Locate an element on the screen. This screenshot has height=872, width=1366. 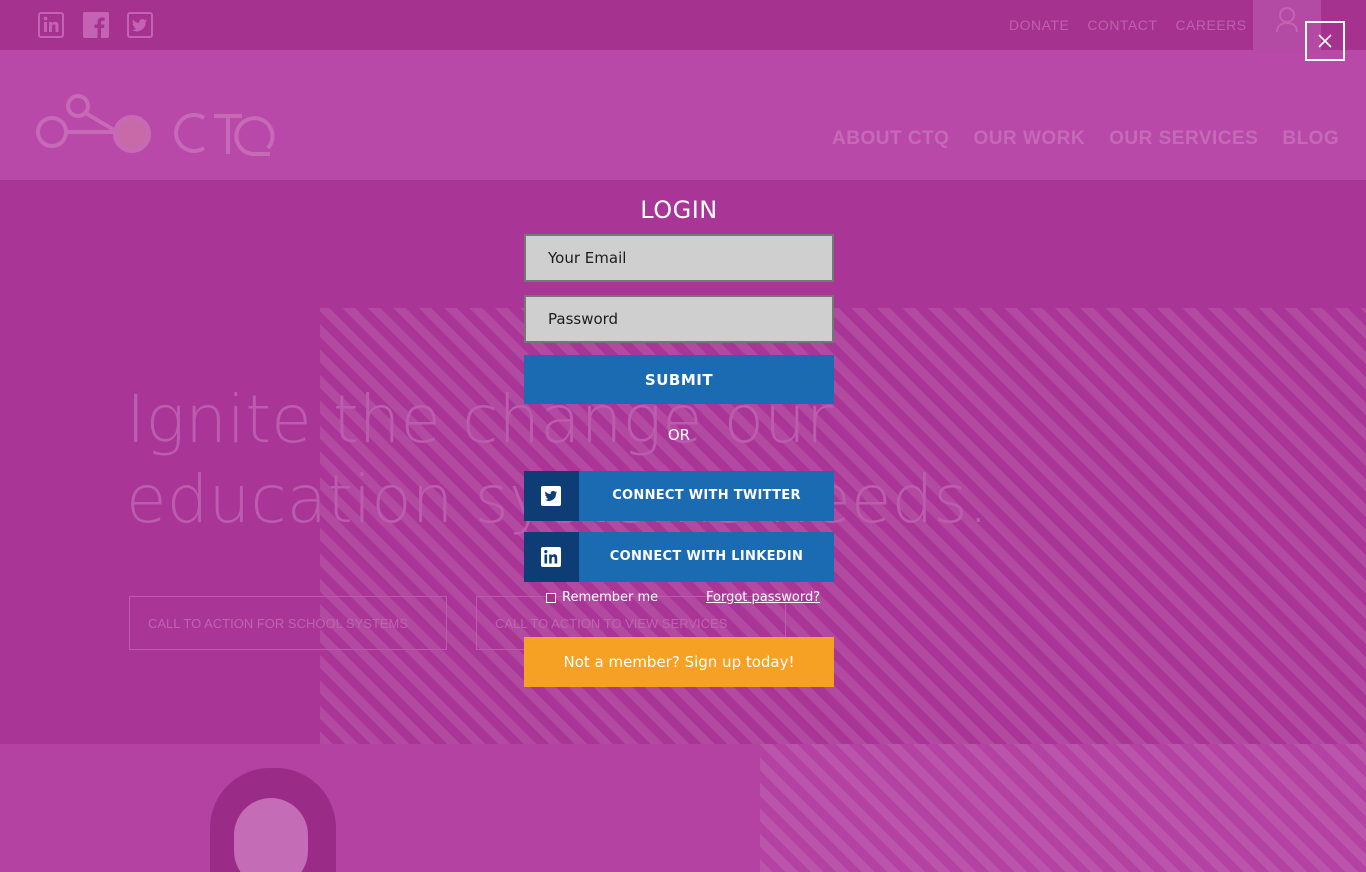
nav-blog: BLOG is located at coordinates (1310, 139).